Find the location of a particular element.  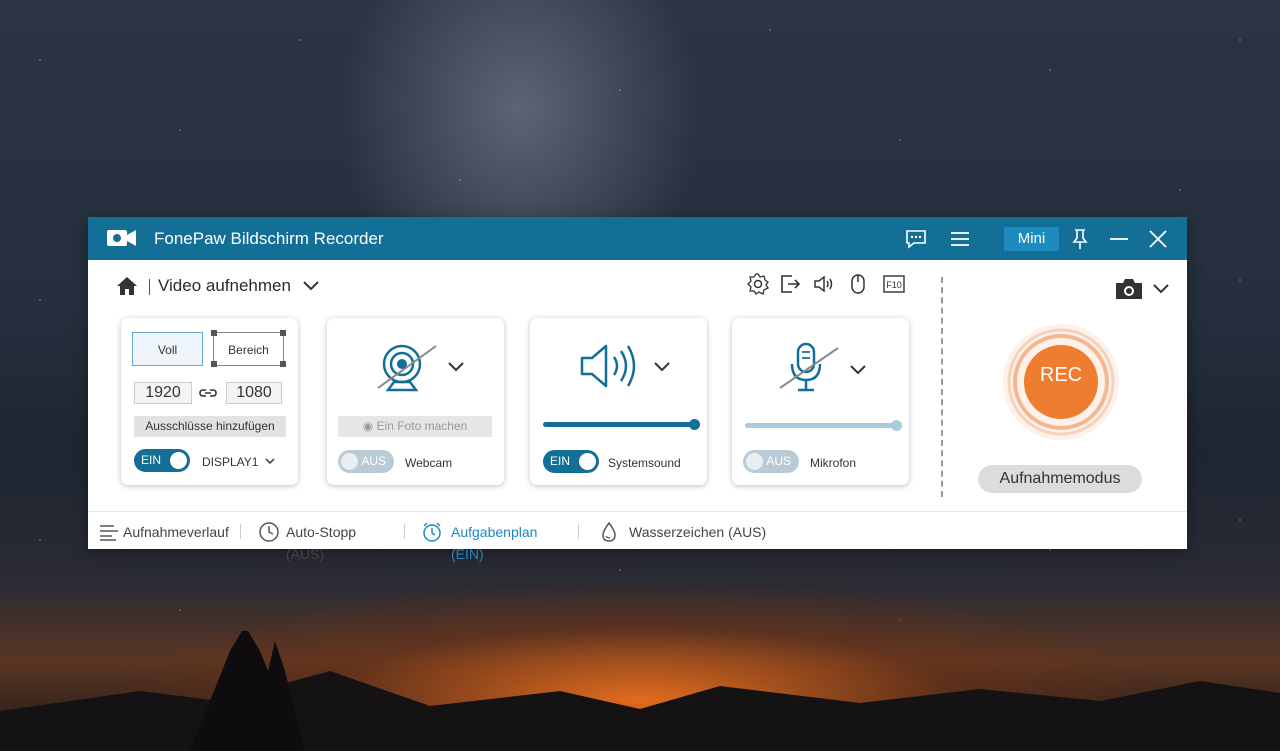

full-screen-button: Voll is located at coordinates (167, 349).